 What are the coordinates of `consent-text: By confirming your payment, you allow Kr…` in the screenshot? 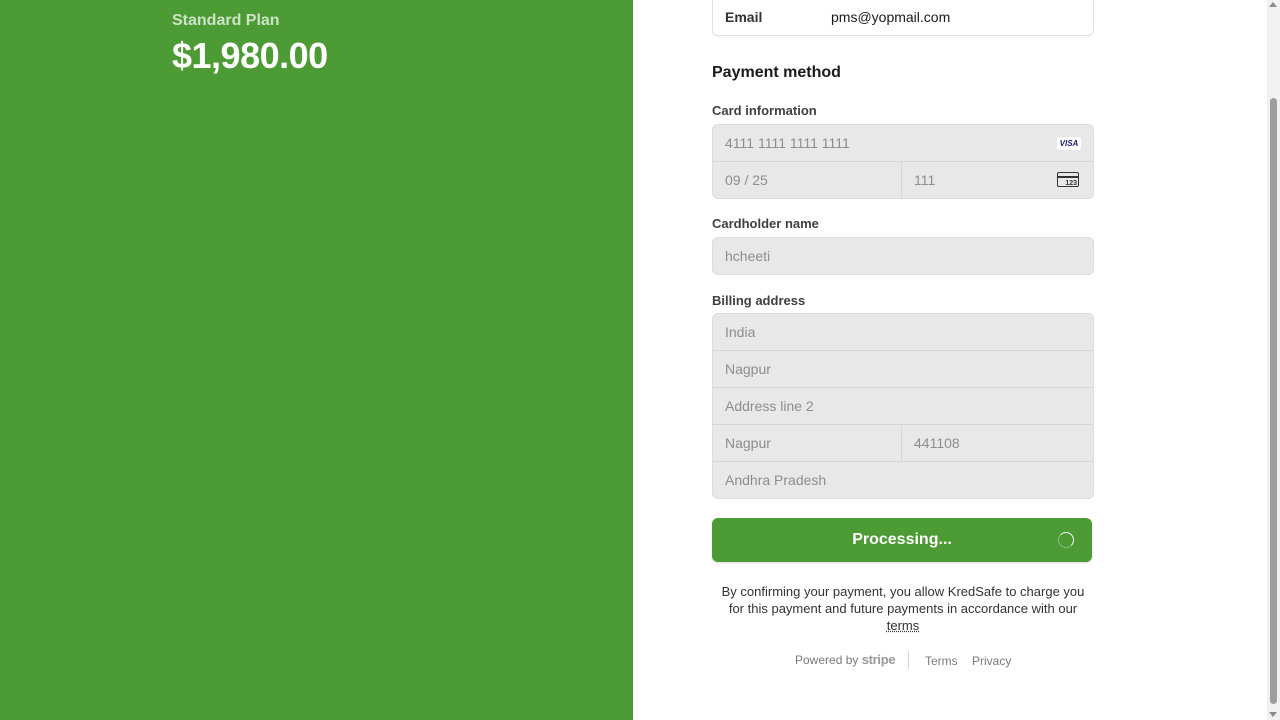 It's located at (903, 608).